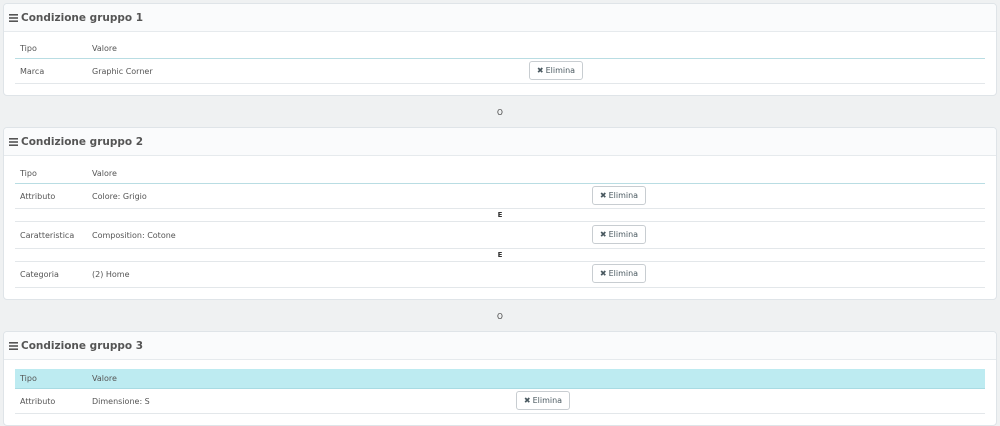  Describe the element at coordinates (122, 71) in the screenshot. I see `cell-valore: Graphic Corner` at that location.